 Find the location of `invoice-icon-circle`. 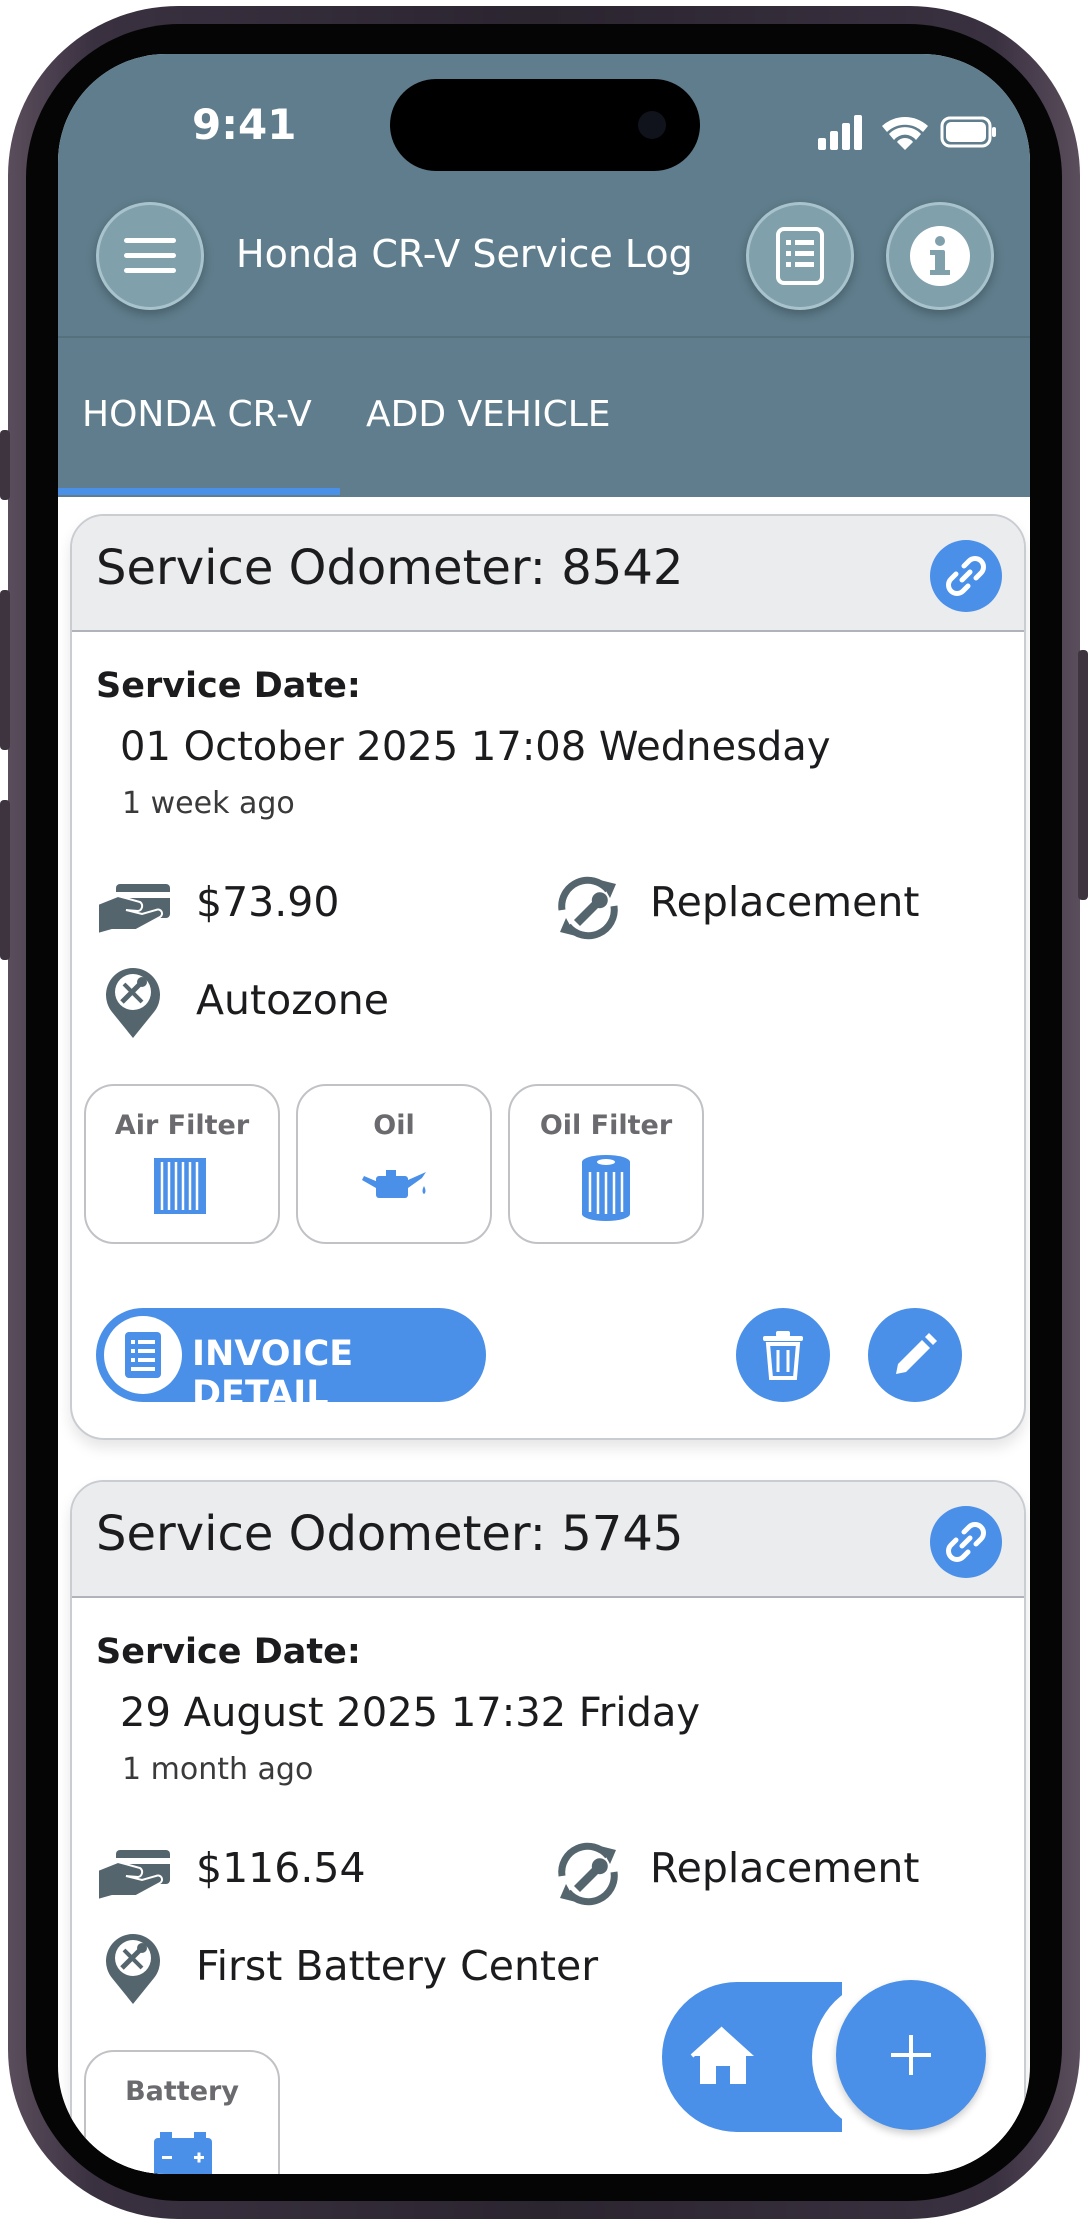

invoice-icon-circle is located at coordinates (143, 1355).